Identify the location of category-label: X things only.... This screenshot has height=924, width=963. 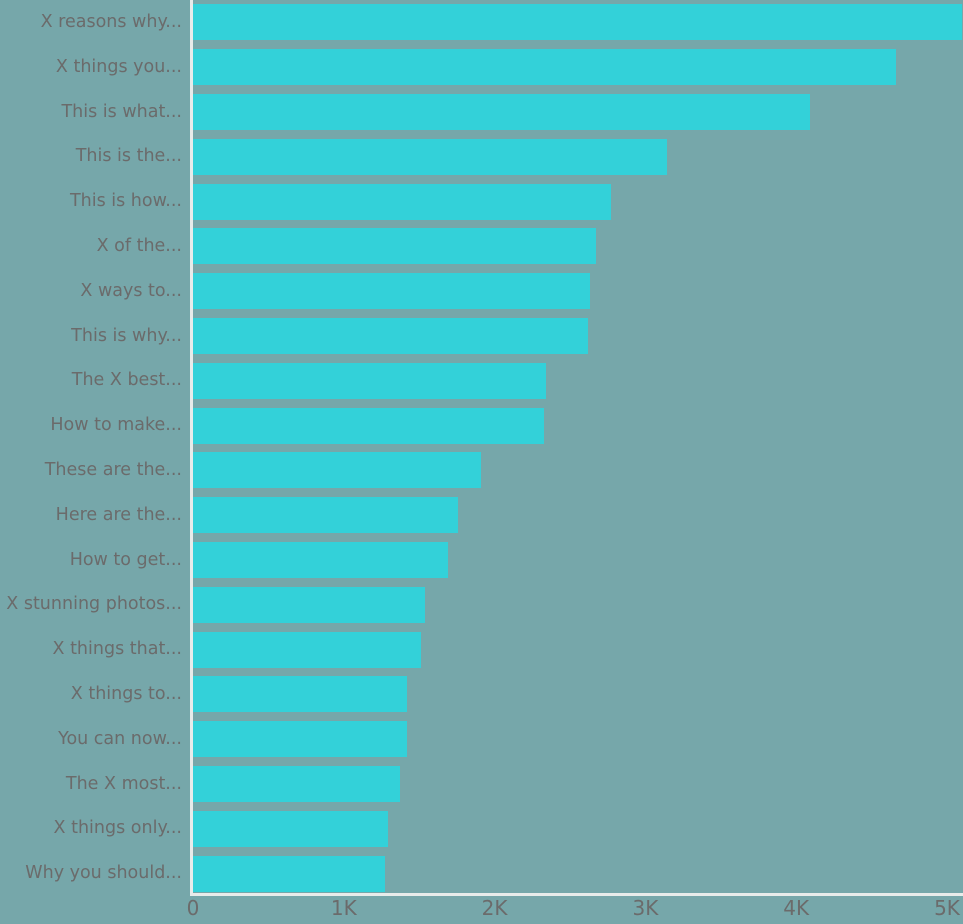
(117, 828).